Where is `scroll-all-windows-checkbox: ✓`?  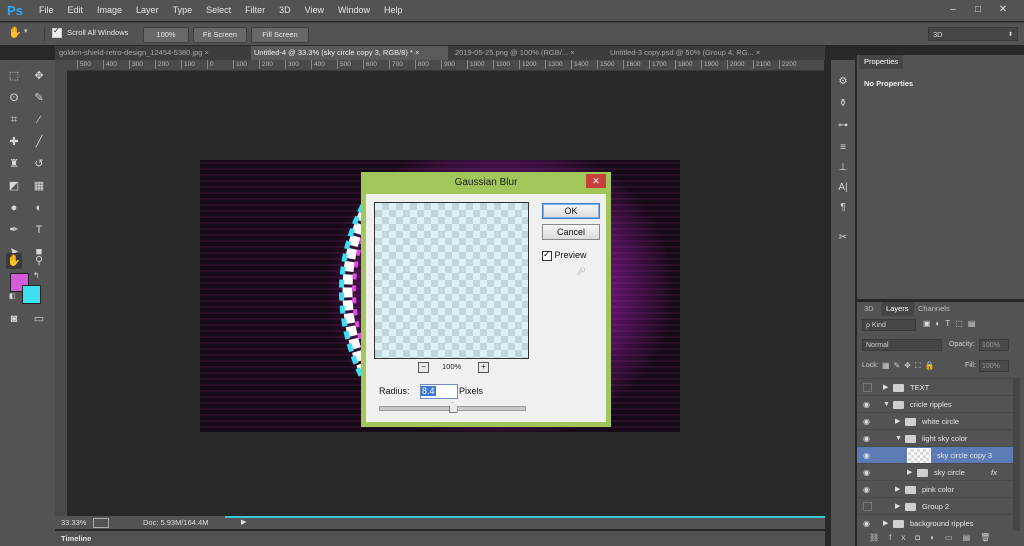
scroll-all-windows-checkbox: ✓ is located at coordinates (57, 32).